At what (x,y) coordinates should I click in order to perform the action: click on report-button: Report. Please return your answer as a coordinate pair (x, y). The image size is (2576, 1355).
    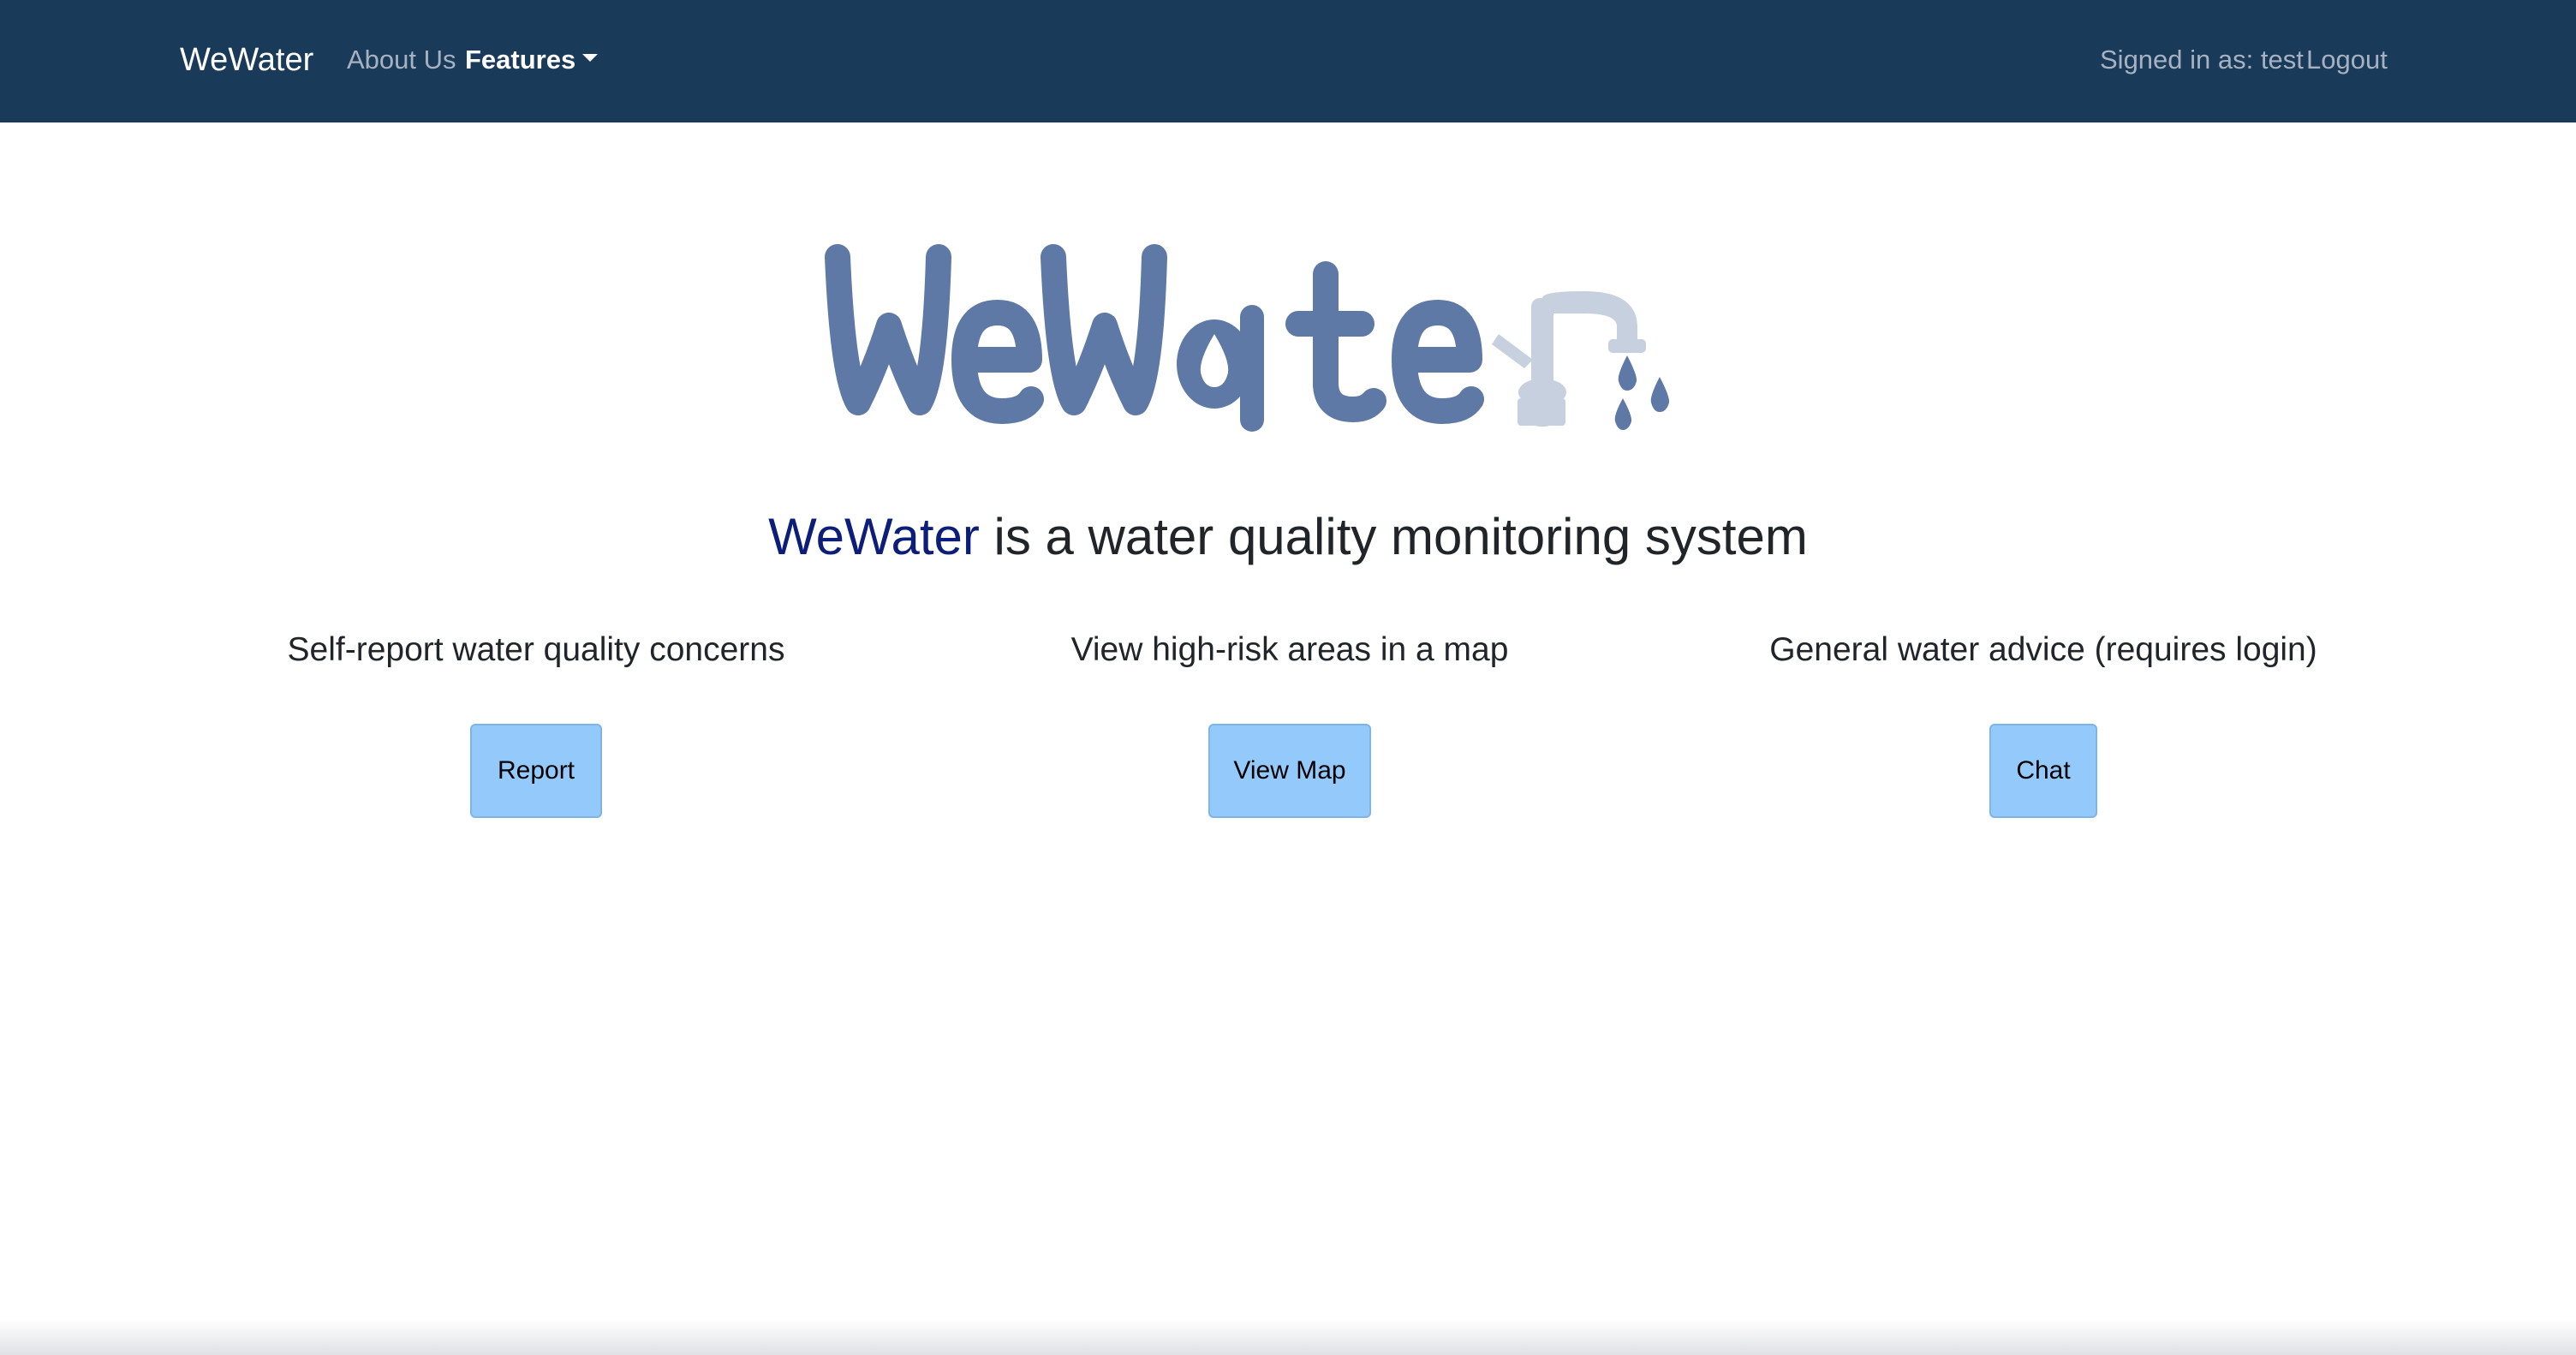
    Looking at the image, I should click on (536, 771).